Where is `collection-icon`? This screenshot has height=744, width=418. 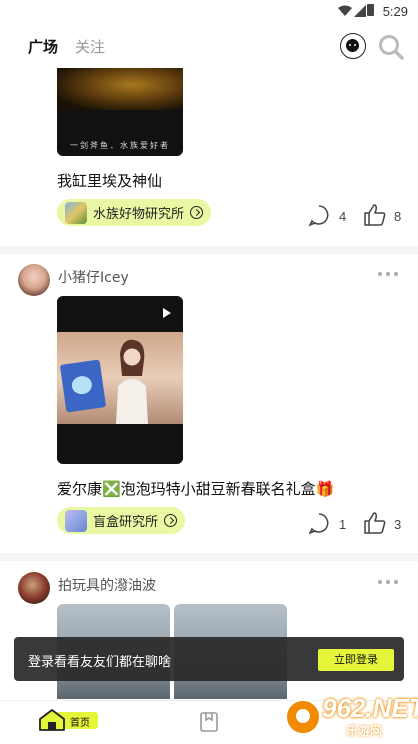 collection-icon is located at coordinates (209, 722).